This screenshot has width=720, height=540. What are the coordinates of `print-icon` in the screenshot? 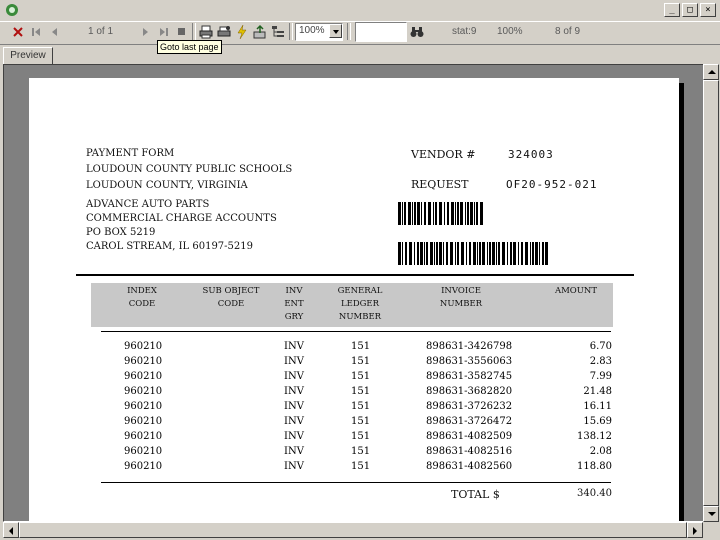 It's located at (206, 32).